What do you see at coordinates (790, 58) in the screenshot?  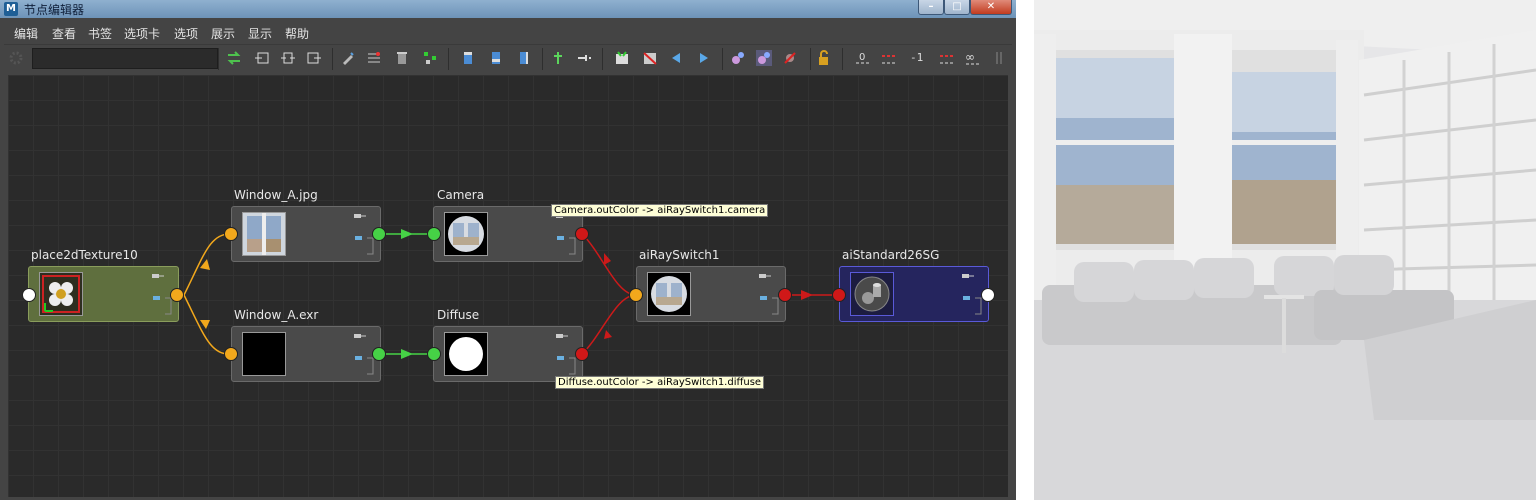 I see `swatch-clear-icon` at bounding box center [790, 58].